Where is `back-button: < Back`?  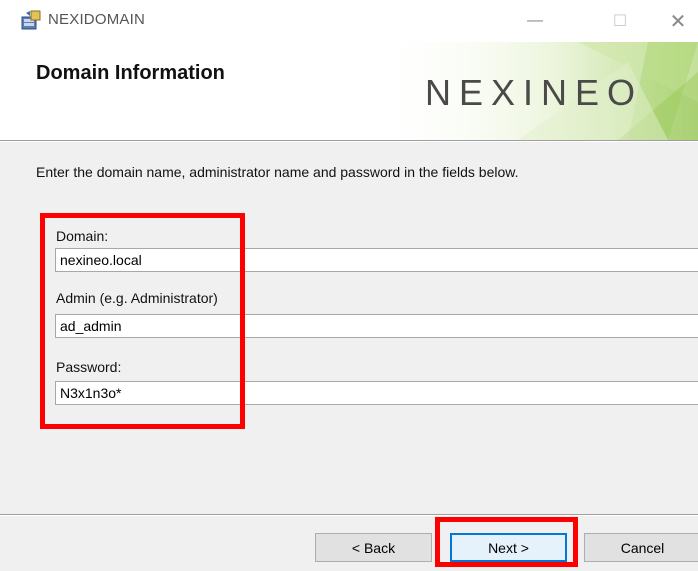 back-button: < Back is located at coordinates (373, 547).